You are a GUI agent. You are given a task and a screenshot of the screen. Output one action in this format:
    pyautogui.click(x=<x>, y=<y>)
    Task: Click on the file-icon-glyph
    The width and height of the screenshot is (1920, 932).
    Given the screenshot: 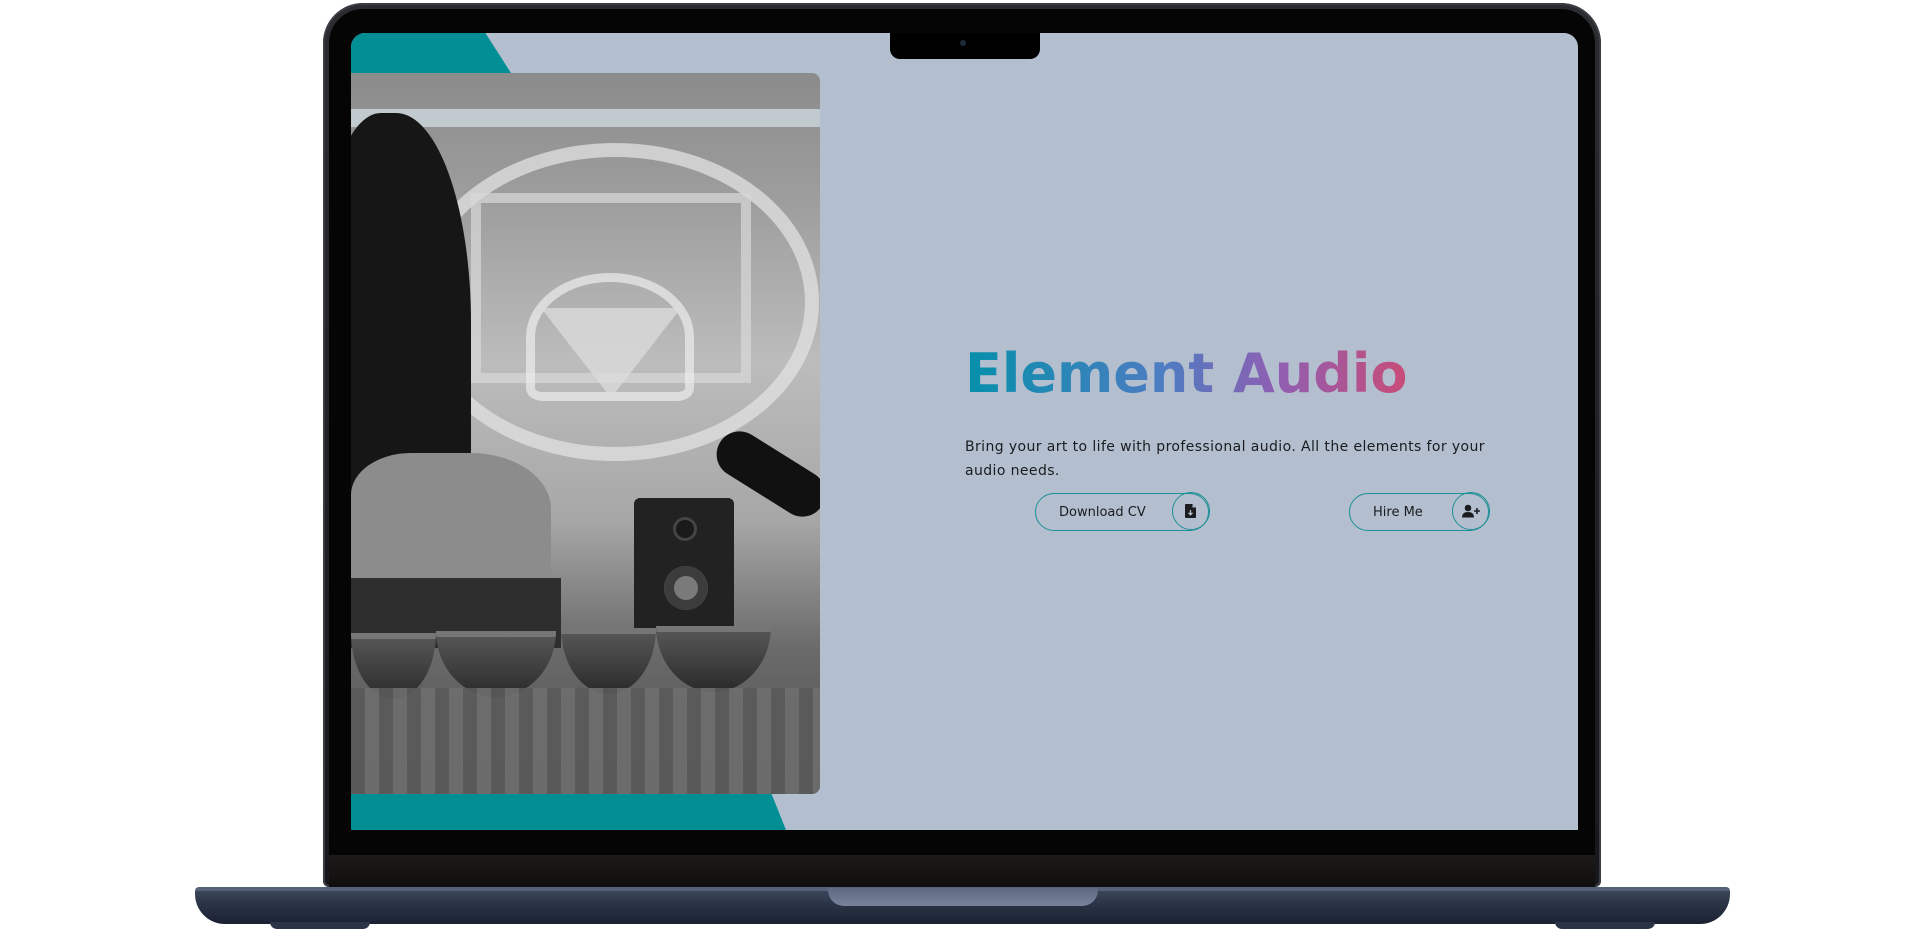 What is the action you would take?
    pyautogui.click(x=1190, y=511)
    